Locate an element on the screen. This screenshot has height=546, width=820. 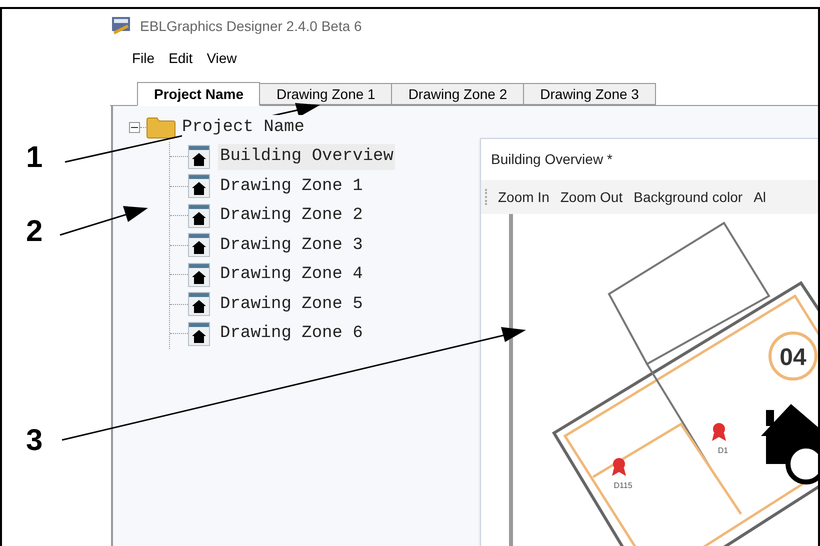
toolbar-button: Zoom Out is located at coordinates (591, 197).